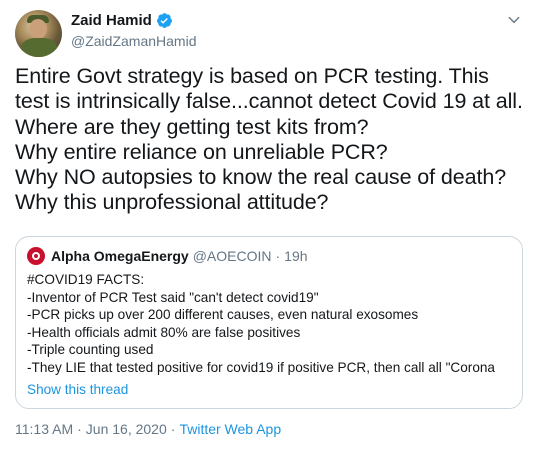 The width and height of the screenshot is (536, 453). I want to click on tweet-date: Jun 16, 2020, so click(126, 429).